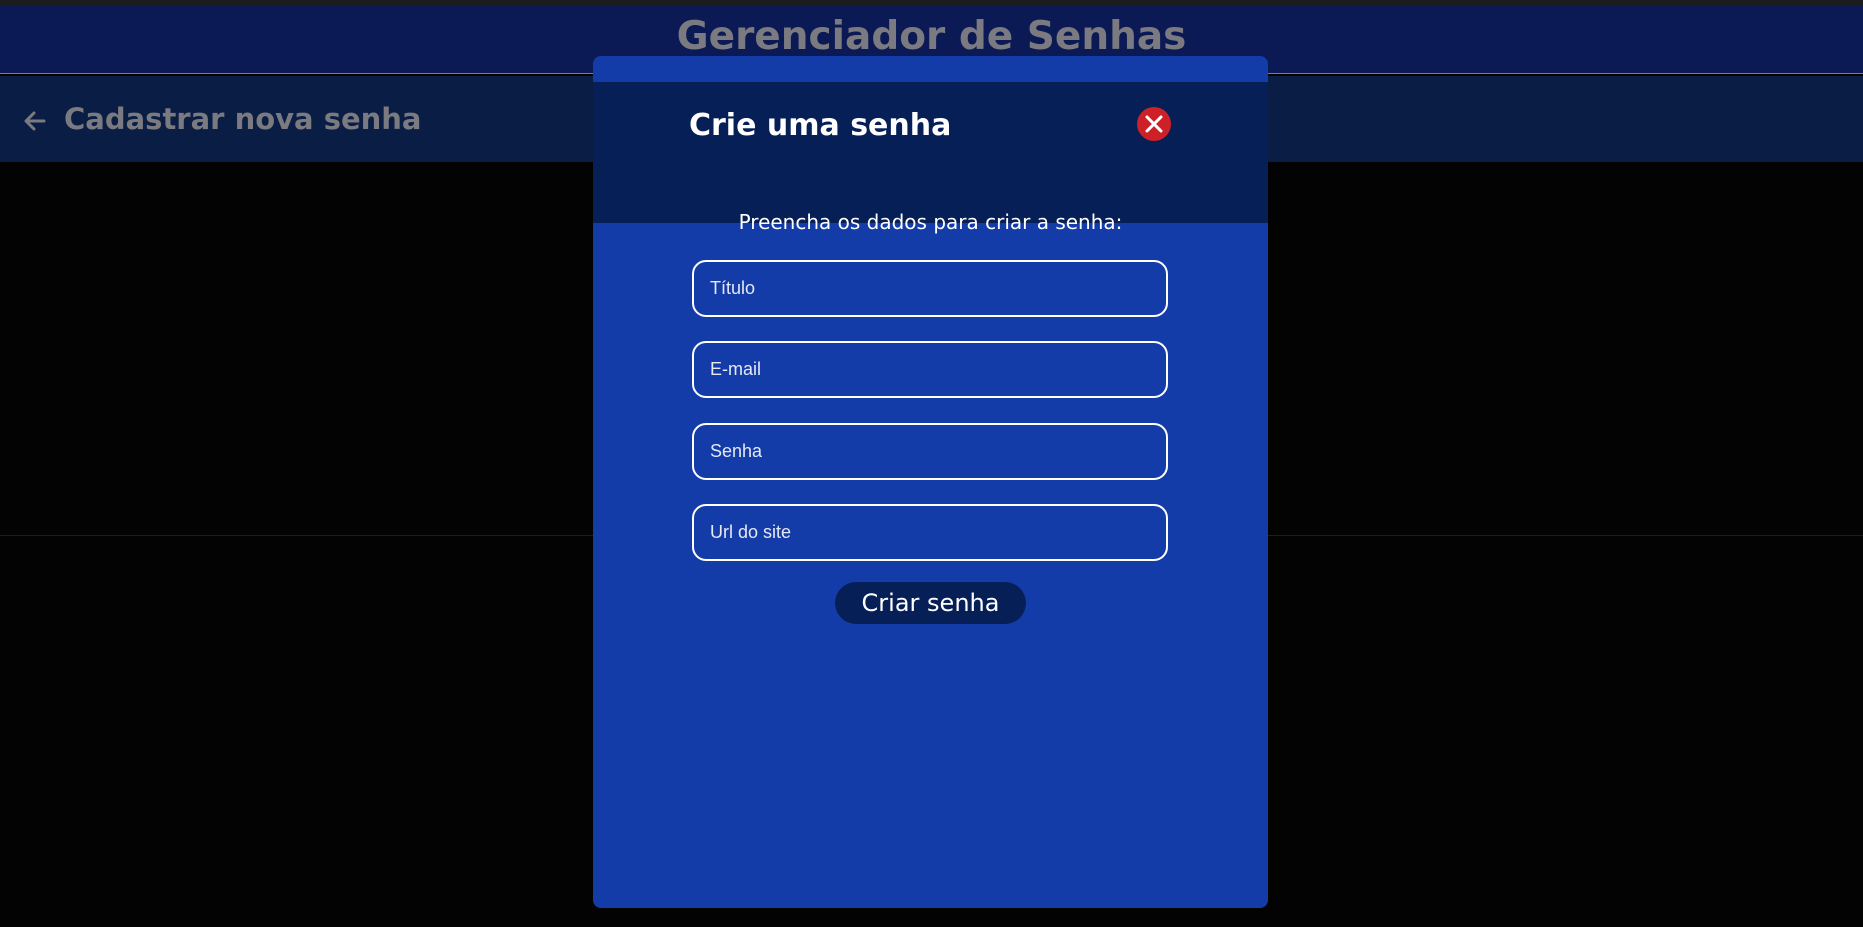 The height and width of the screenshot is (927, 1863). I want to click on email-input, so click(930, 369).